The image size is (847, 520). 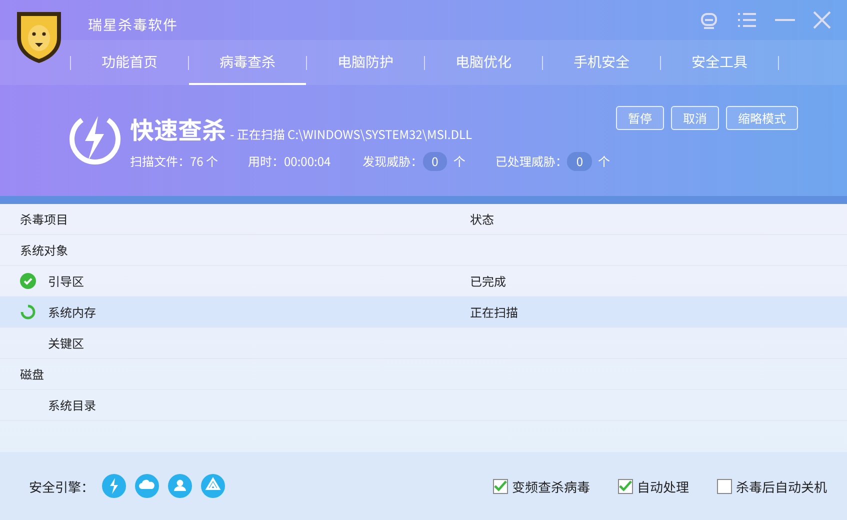 I want to click on item-label: 系统内存, so click(x=72, y=312).